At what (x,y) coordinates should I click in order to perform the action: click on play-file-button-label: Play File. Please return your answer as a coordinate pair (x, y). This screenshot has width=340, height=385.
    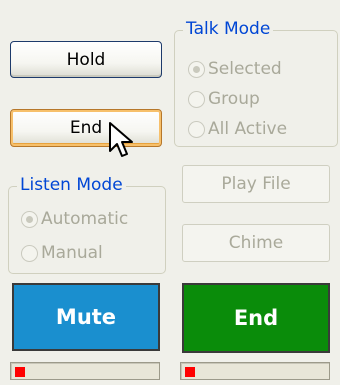
    Looking at the image, I should click on (256, 184).